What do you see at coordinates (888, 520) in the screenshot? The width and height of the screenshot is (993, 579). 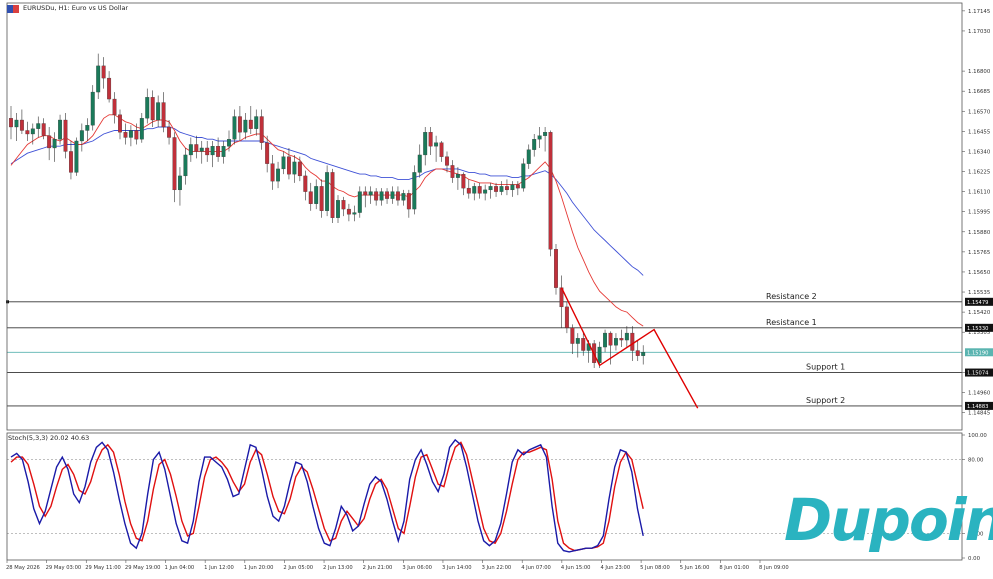 I see `dupoin-logo-text: Dupoin` at bounding box center [888, 520].